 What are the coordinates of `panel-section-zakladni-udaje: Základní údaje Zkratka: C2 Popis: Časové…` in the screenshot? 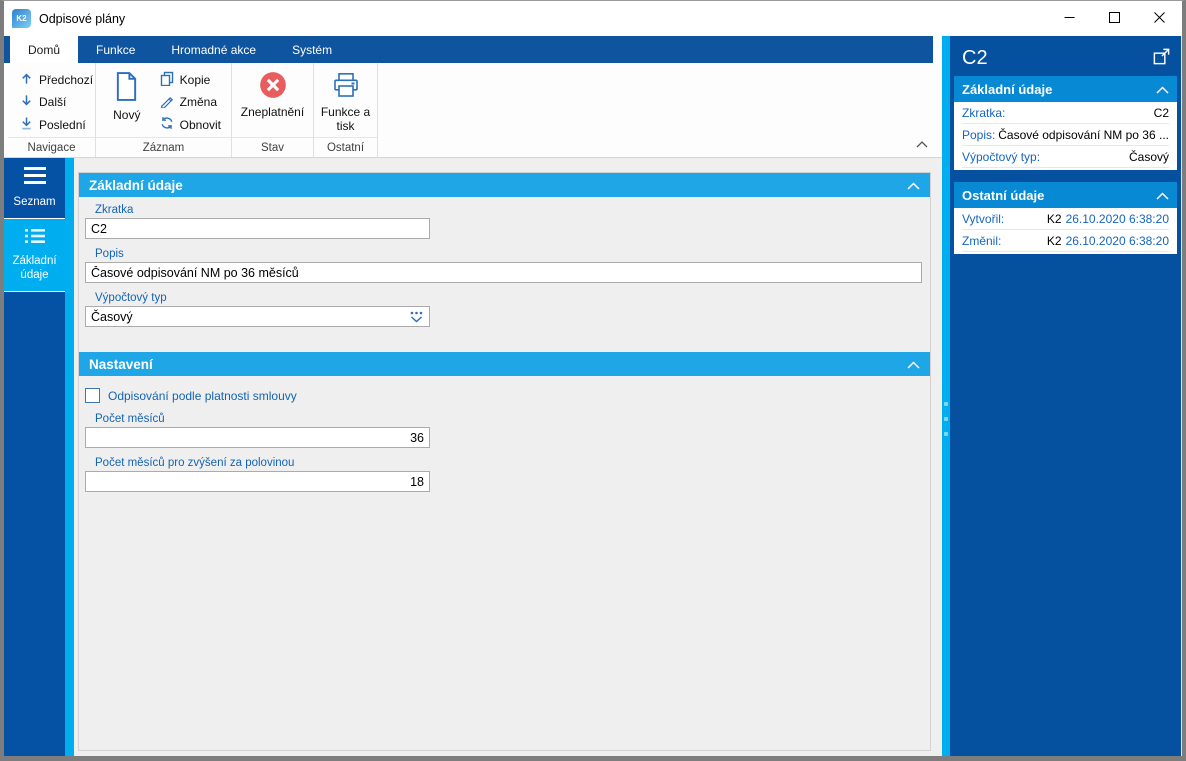 It's located at (1065, 123).